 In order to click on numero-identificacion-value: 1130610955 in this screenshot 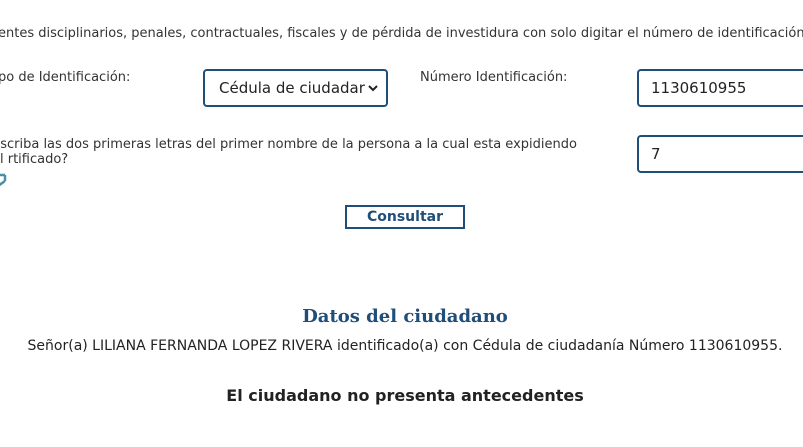, I will do `click(699, 88)`.